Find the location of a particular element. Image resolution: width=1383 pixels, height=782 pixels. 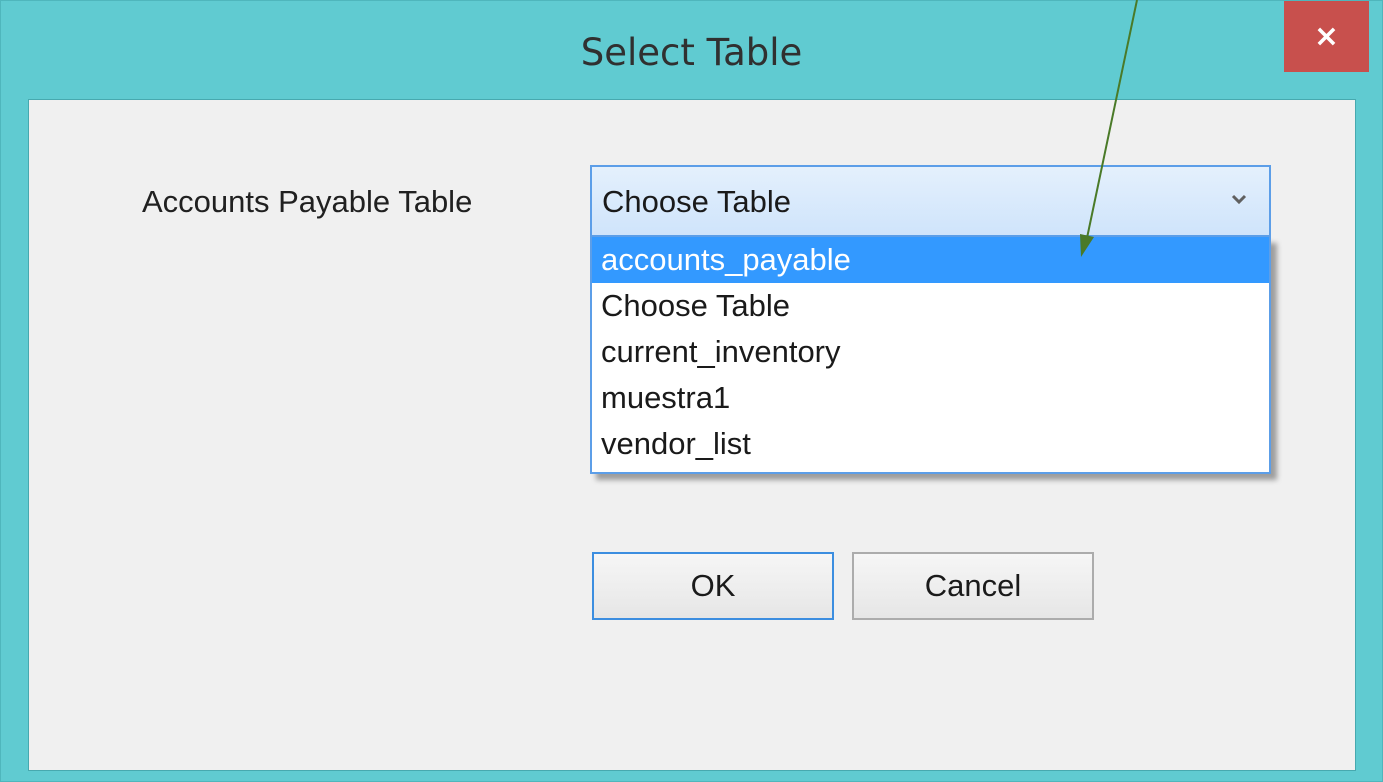

dropdown-option-current-inventory: current_inventory is located at coordinates (930, 352).